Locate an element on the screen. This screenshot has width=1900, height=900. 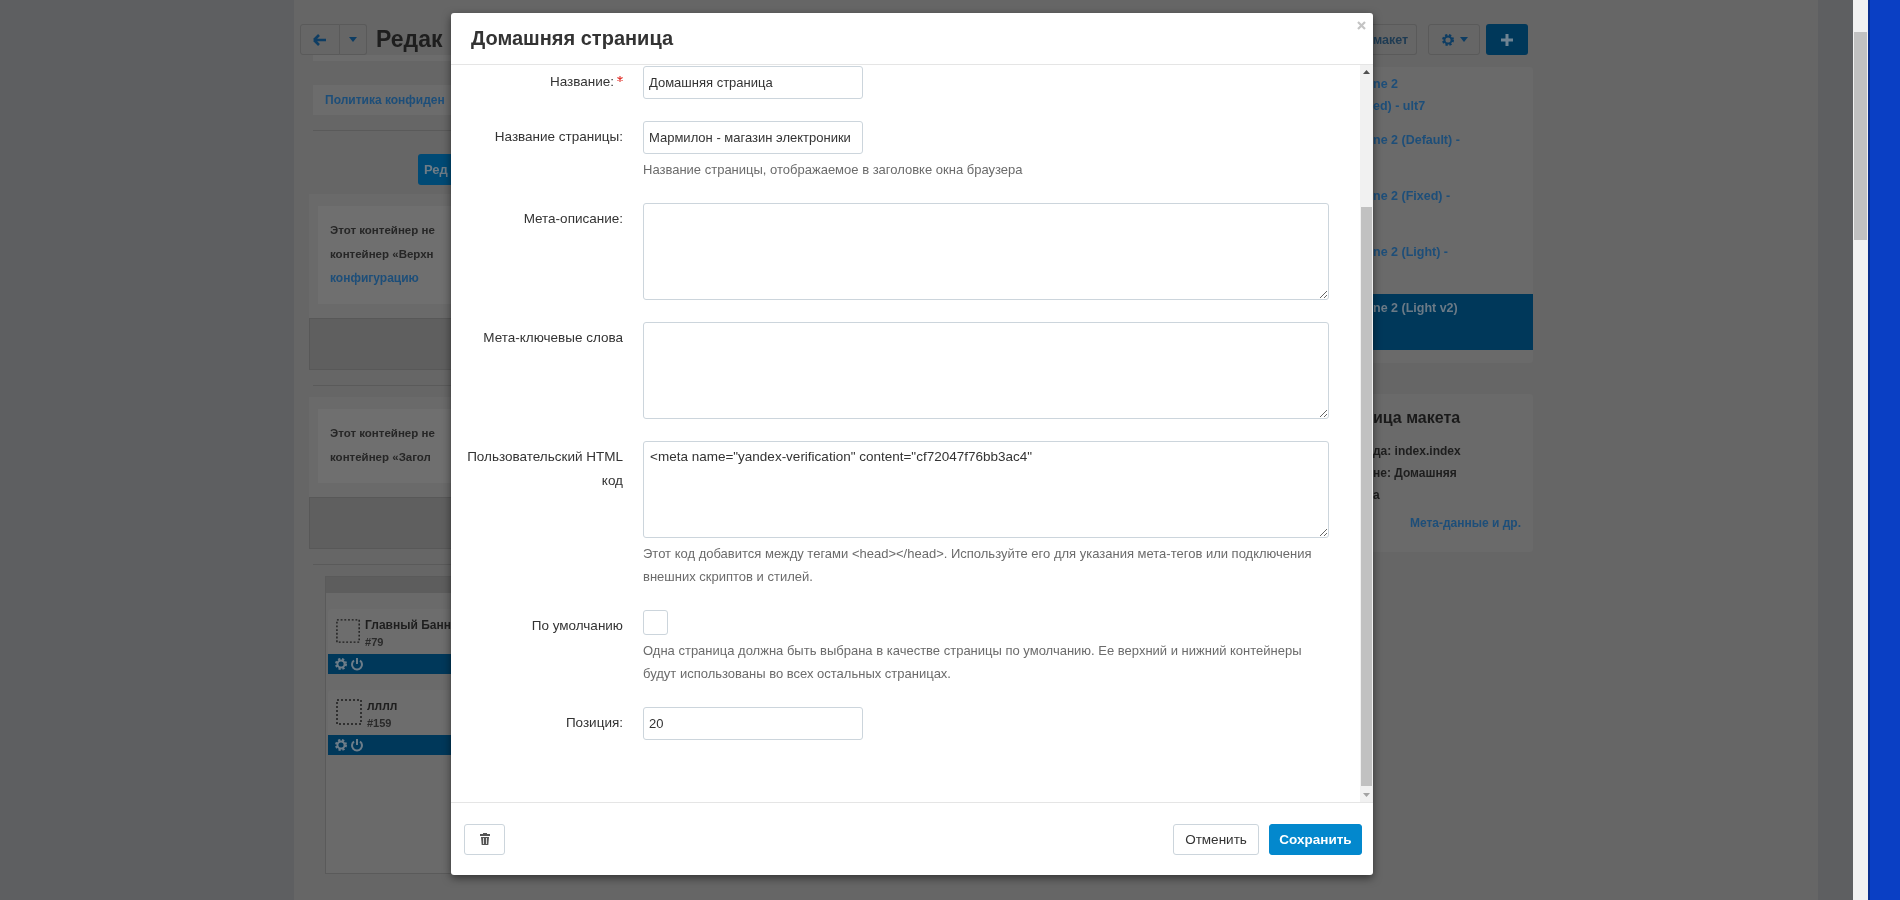
panel-text: да: index.index не: Домашняя а is located at coordinates (1417, 473).